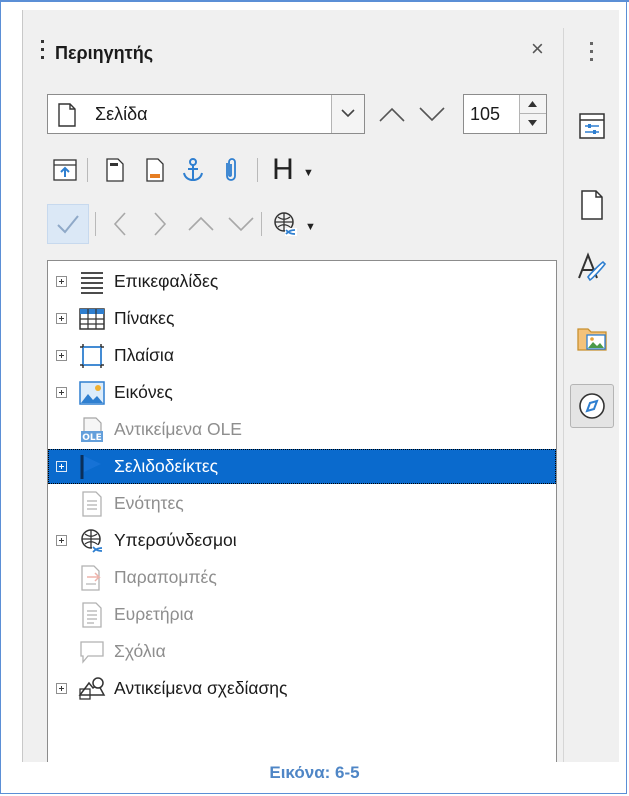 The width and height of the screenshot is (629, 796). What do you see at coordinates (65, 170) in the screenshot?
I see `content-navigation-view-icon` at bounding box center [65, 170].